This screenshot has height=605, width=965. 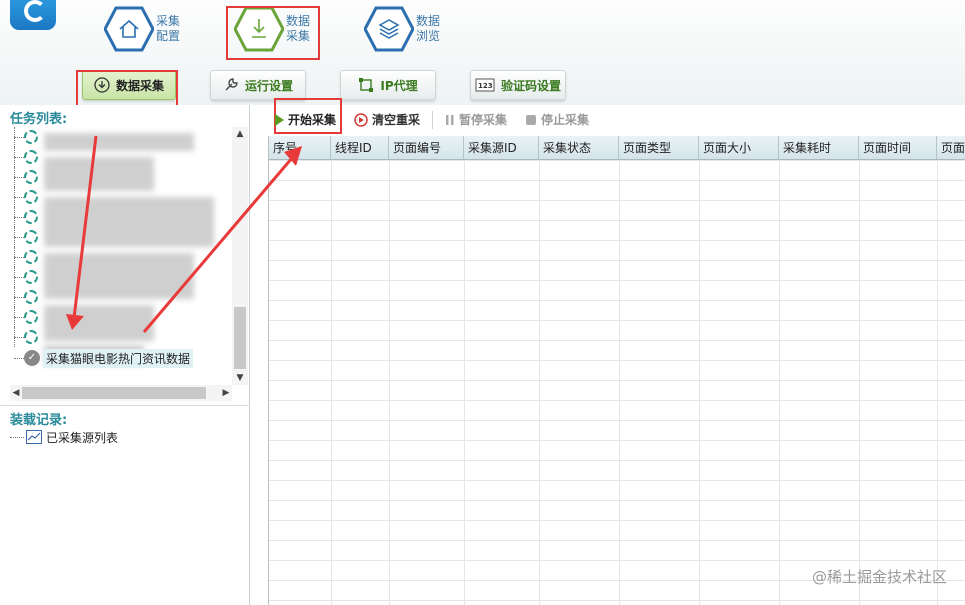 I want to click on wrench-icon, so click(x=231, y=84).